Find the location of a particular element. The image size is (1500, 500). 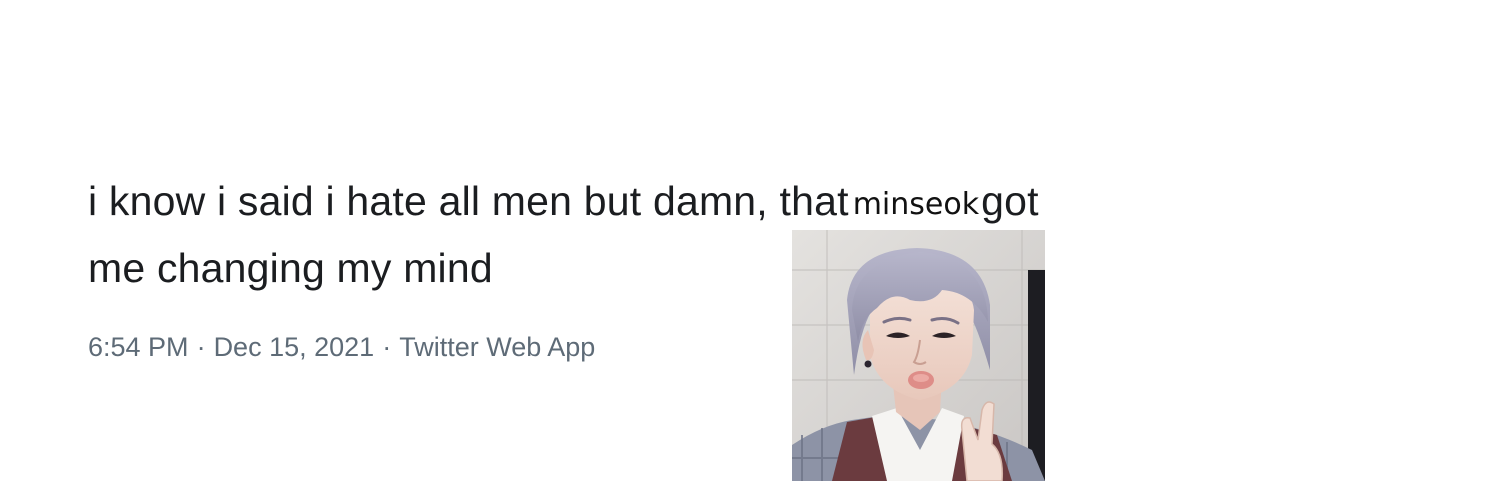

lips-highlight is located at coordinates (921, 378).